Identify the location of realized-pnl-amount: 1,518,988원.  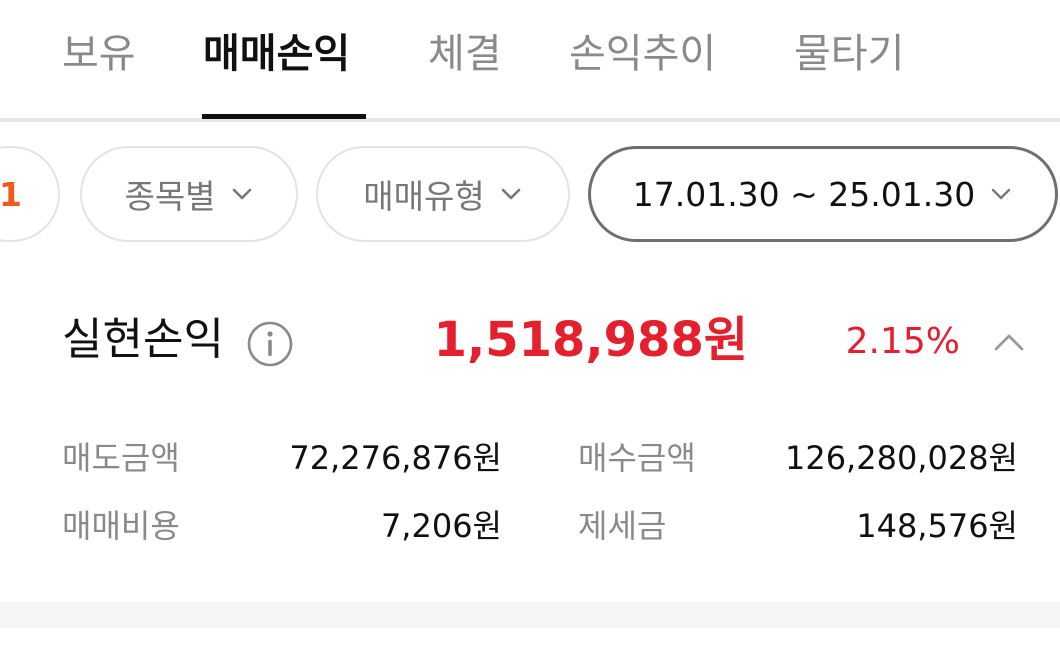
(590, 340).